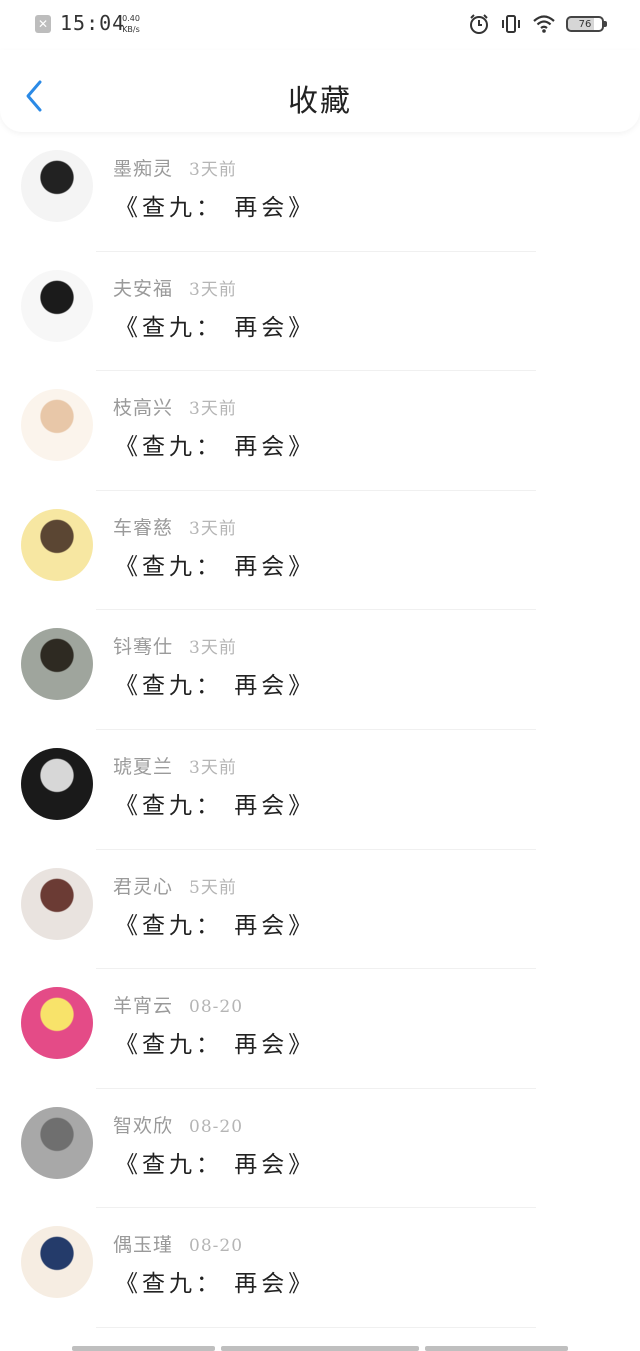  What do you see at coordinates (175, 287) in the screenshot?
I see `item-meta: 夫安福 3天前` at bounding box center [175, 287].